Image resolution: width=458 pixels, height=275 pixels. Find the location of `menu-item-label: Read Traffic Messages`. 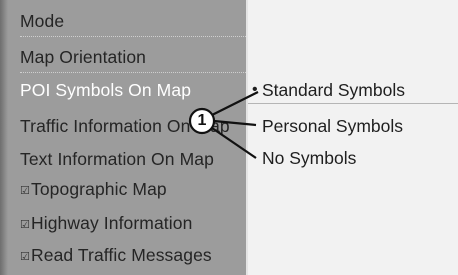

menu-item-label: Read Traffic Messages is located at coordinates (121, 255).